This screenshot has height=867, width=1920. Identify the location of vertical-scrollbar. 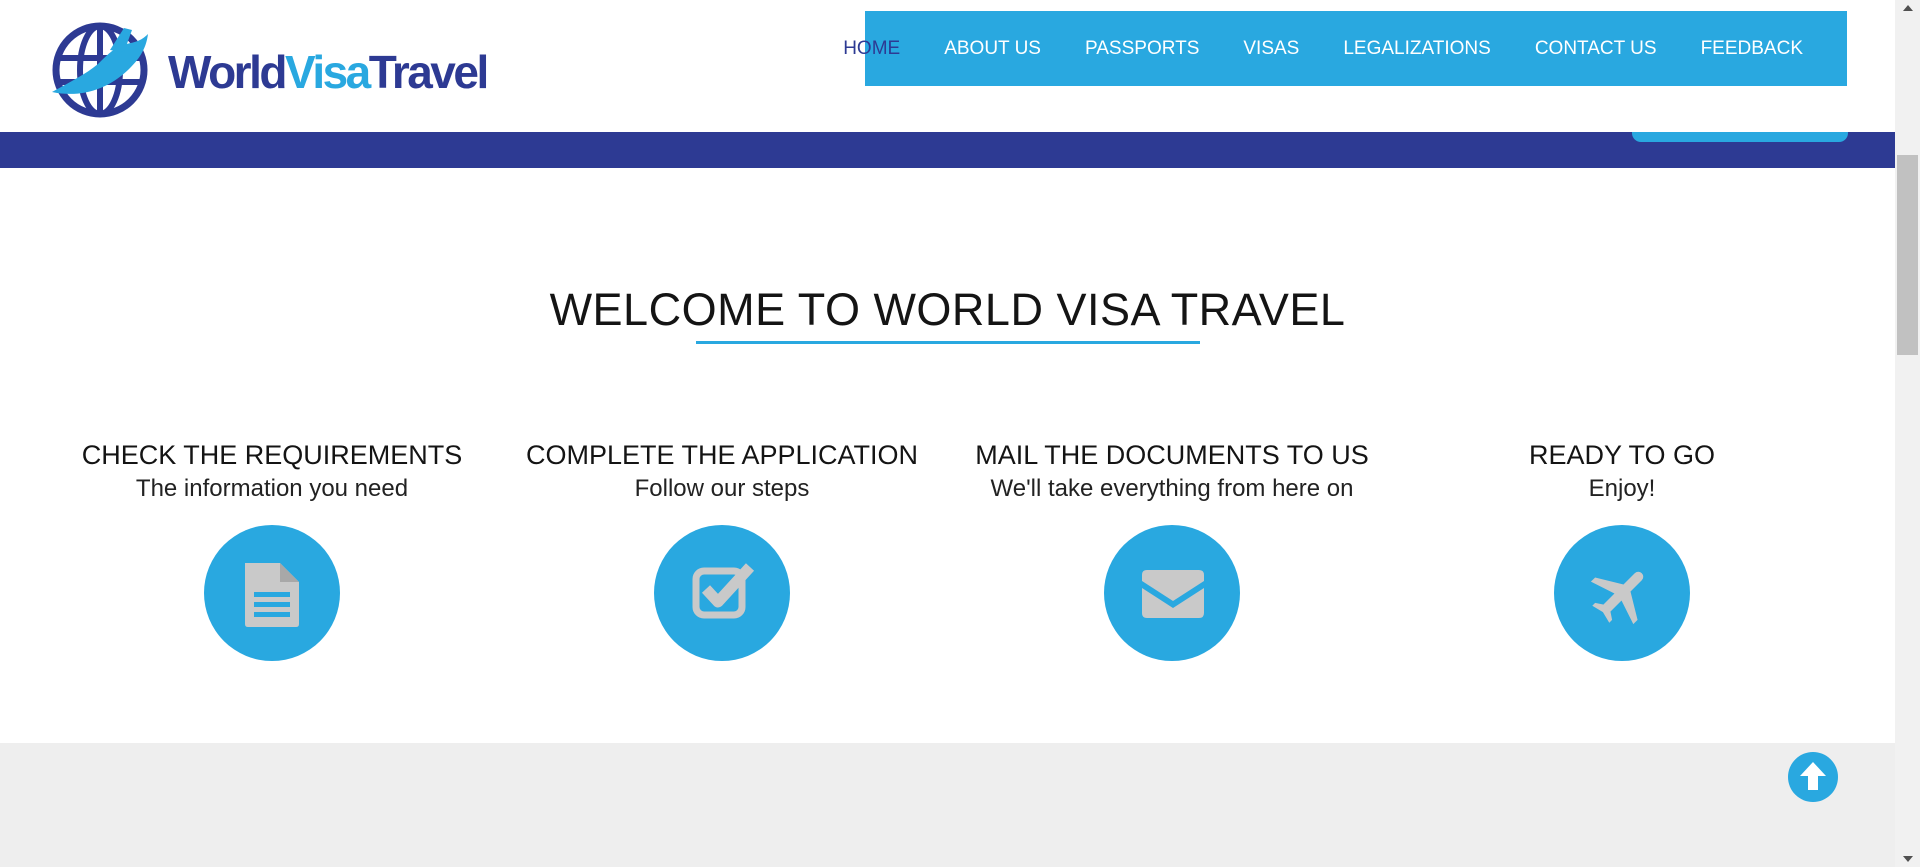
(1907, 433).